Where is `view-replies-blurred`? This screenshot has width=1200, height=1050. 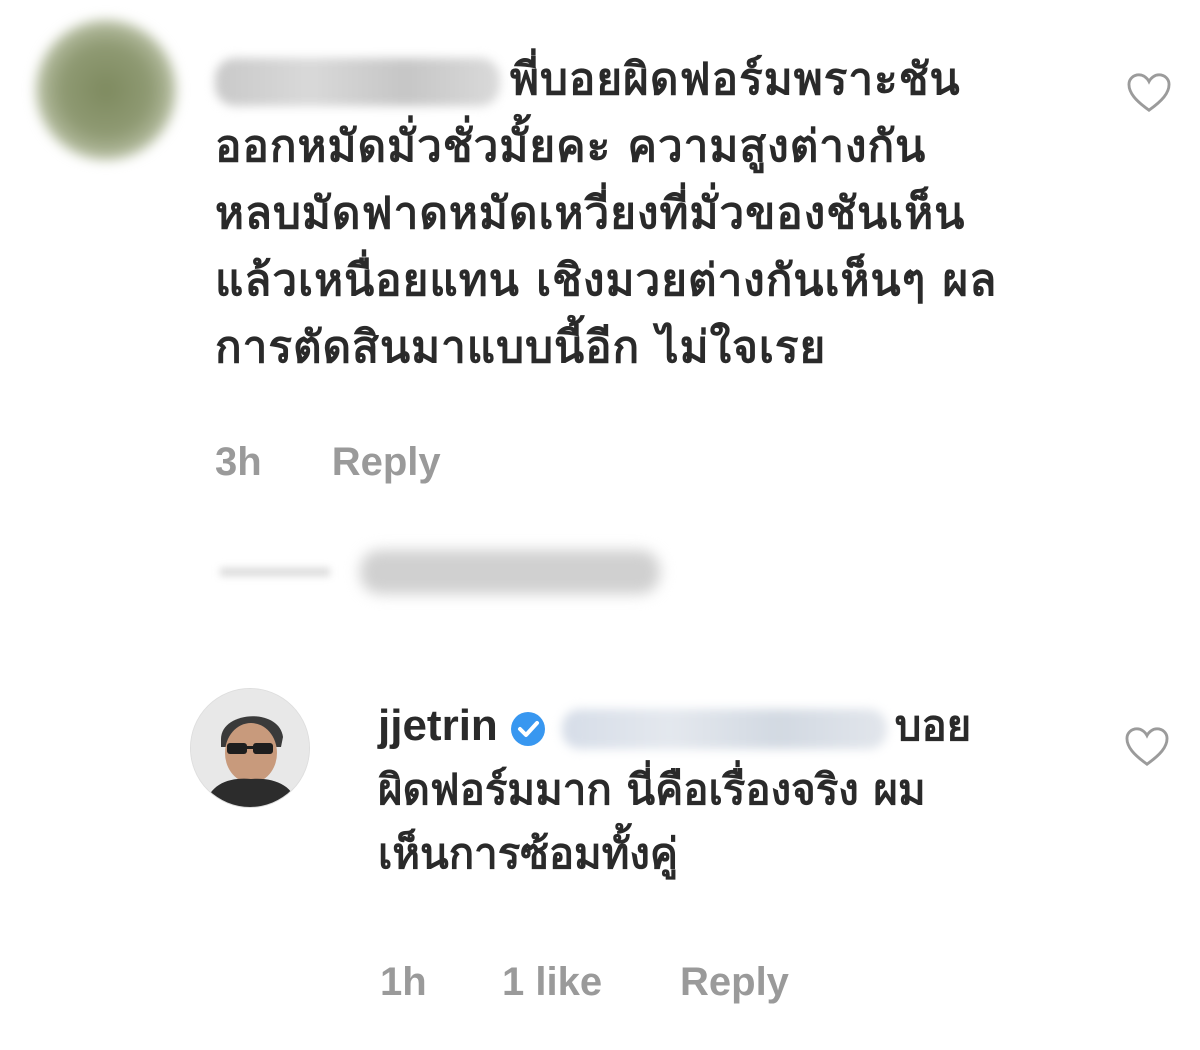 view-replies-blurred is located at coordinates (440, 570).